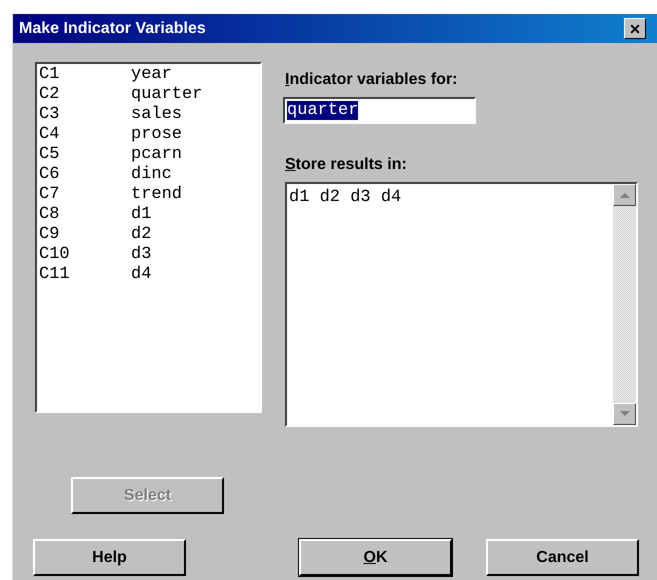  What do you see at coordinates (149, 75) in the screenshot?
I see `variable-item: C1 year` at bounding box center [149, 75].